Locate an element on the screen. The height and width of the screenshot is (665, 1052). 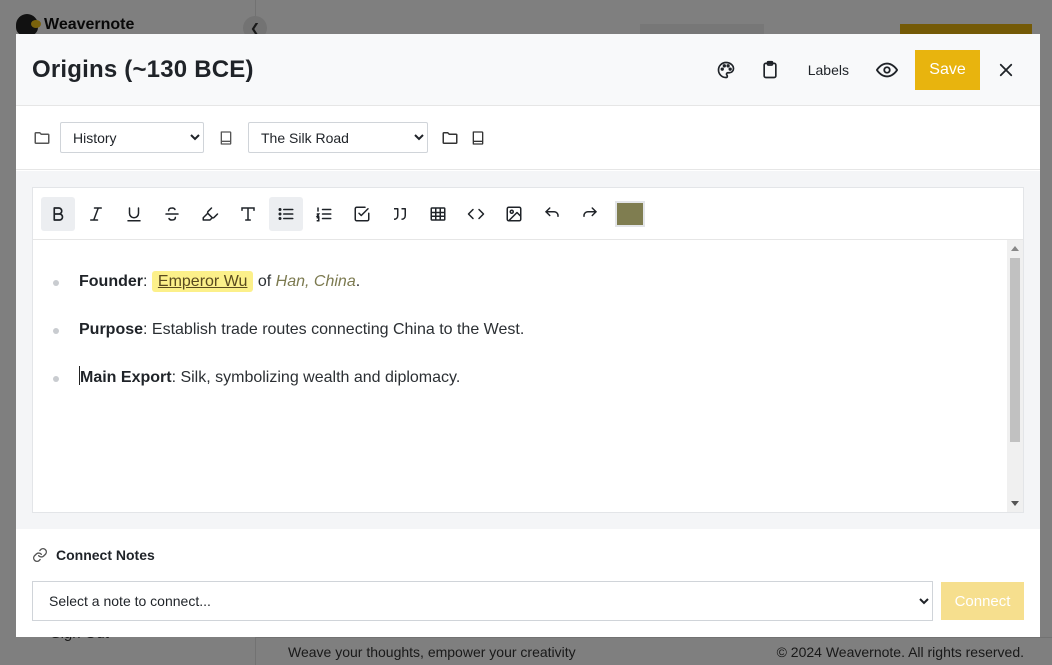
undo-button is located at coordinates (552, 214).